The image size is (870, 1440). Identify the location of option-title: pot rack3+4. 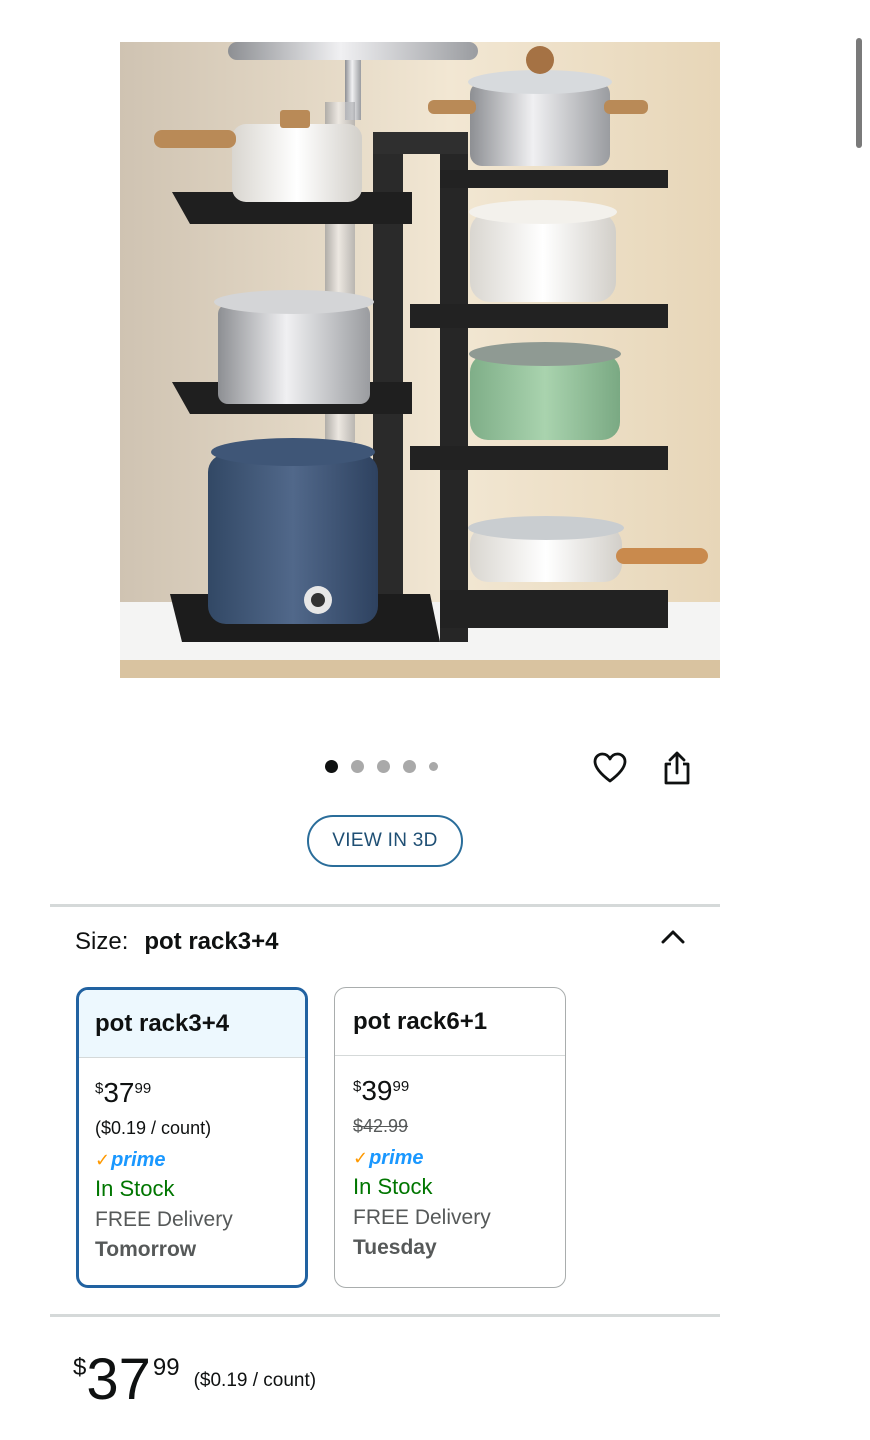
(192, 1024).